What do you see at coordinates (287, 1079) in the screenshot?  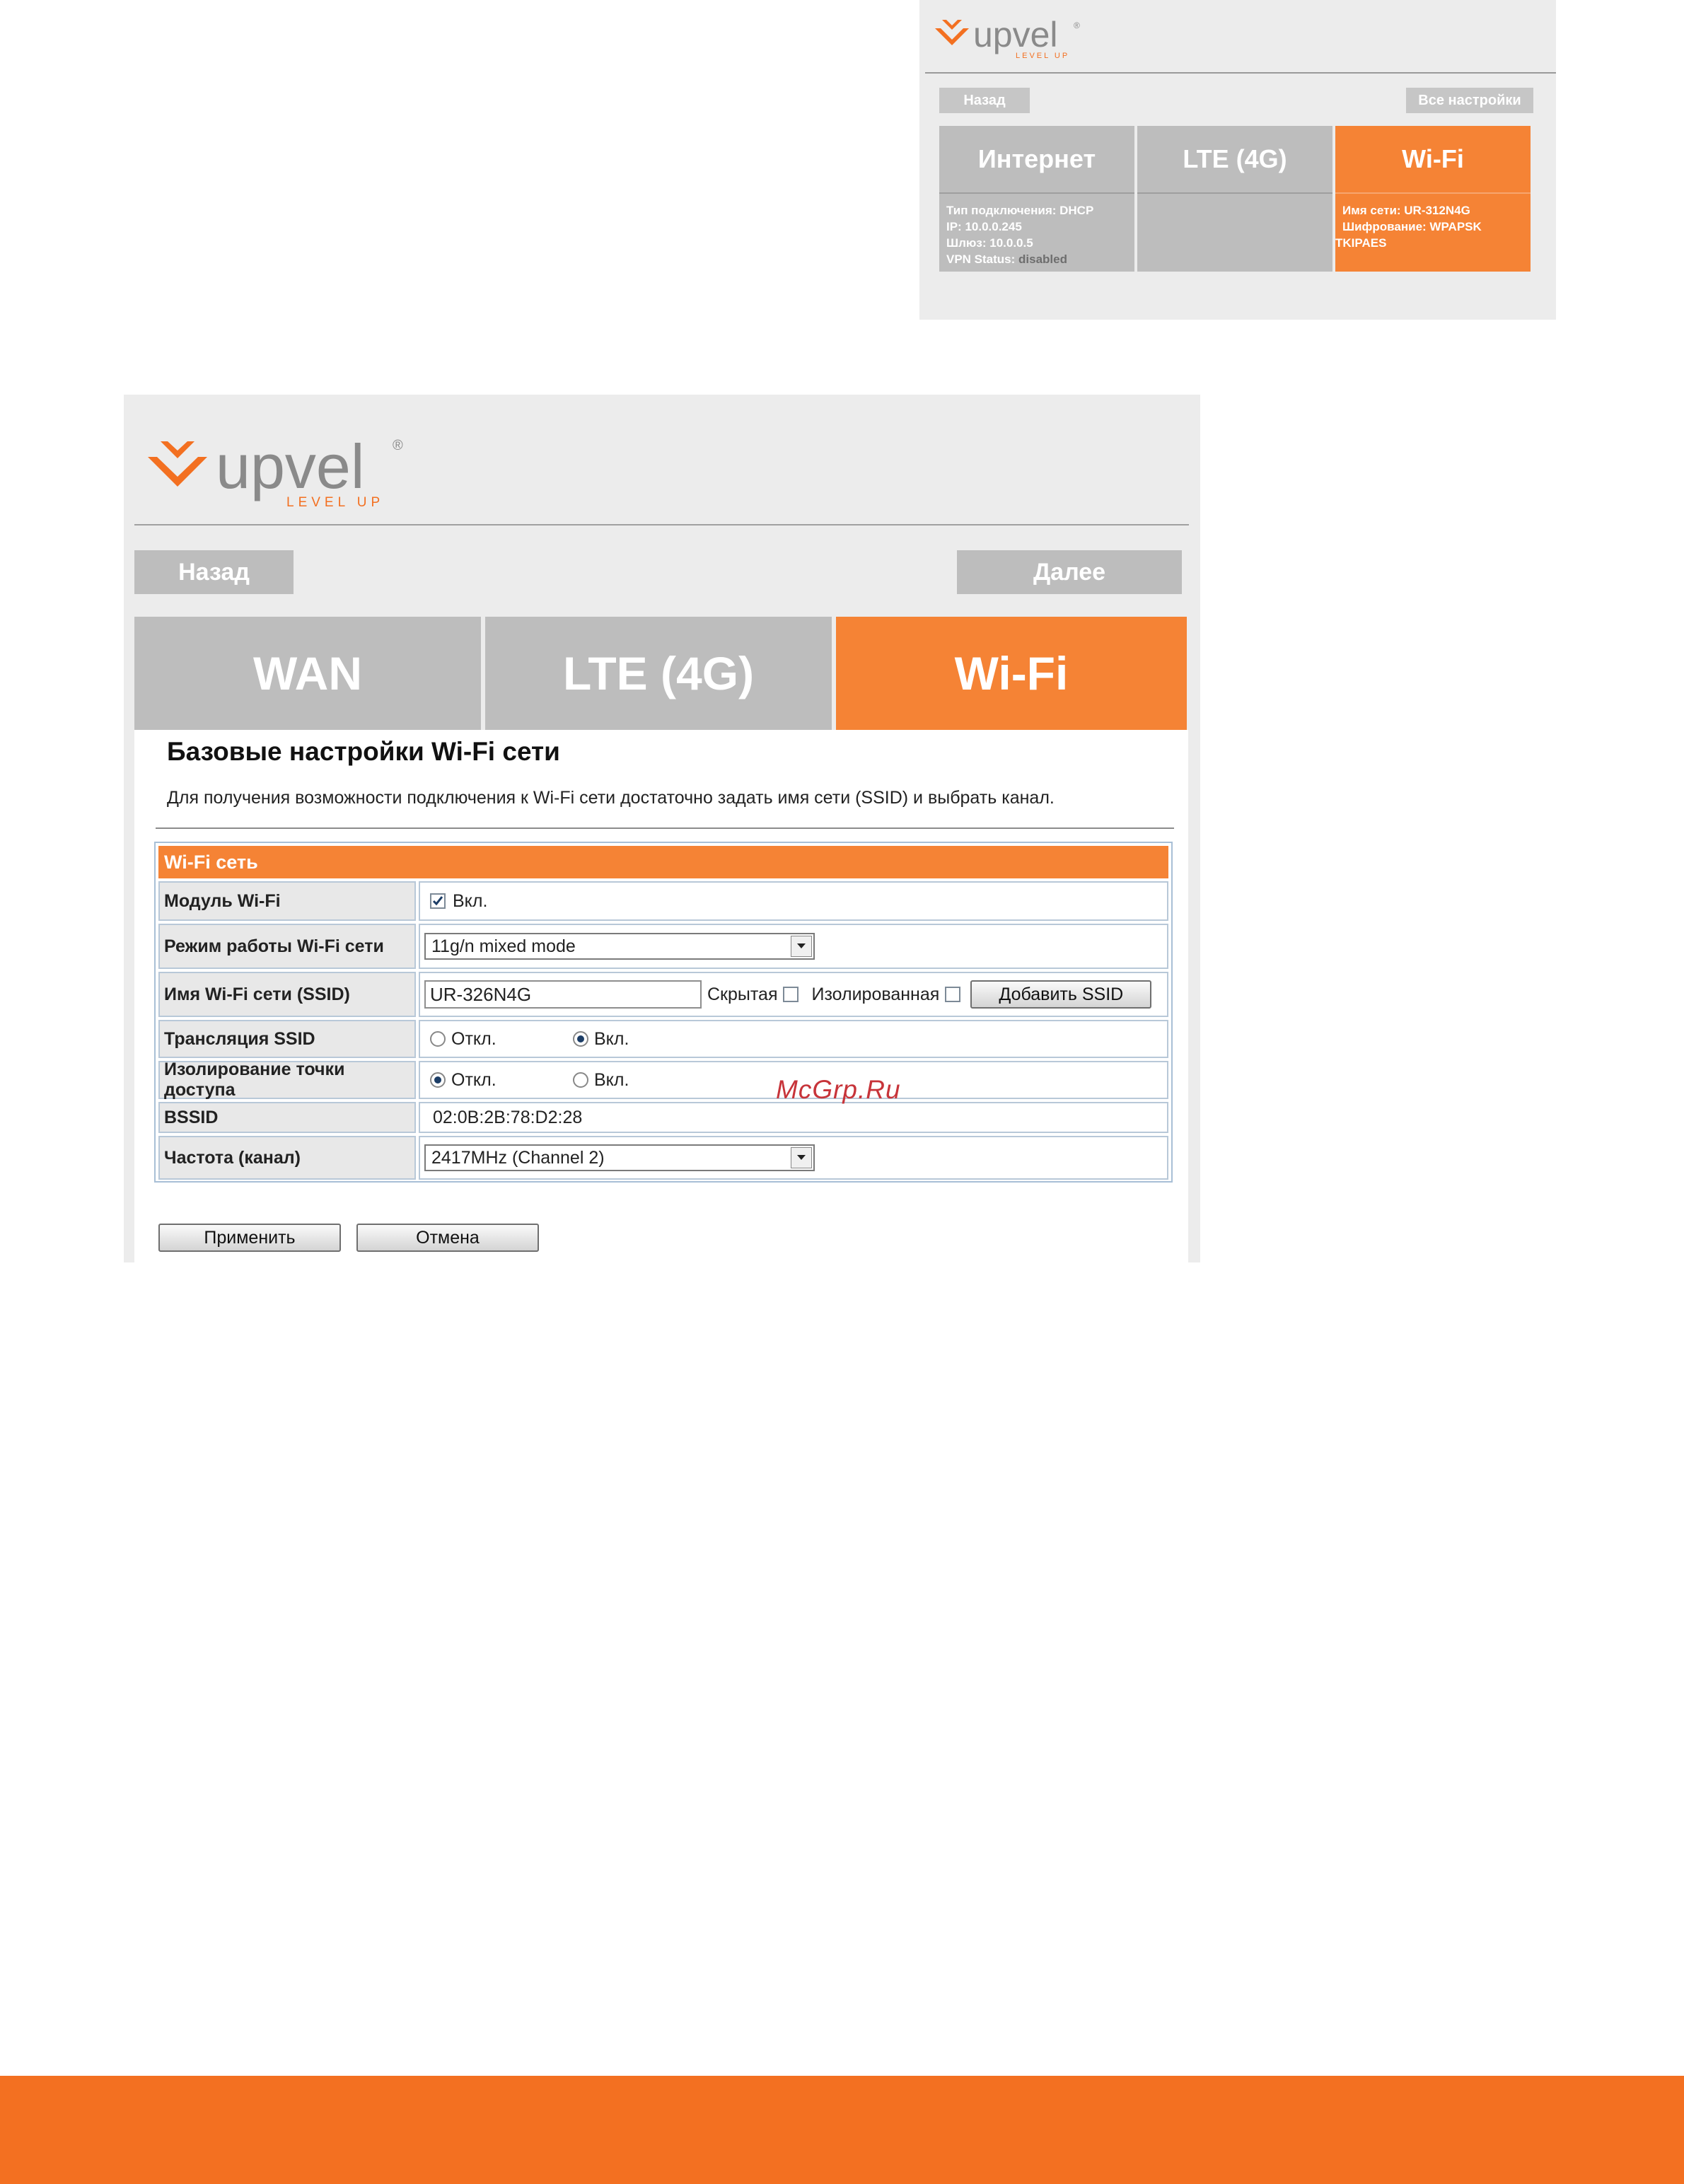 I see `ap-isolation-label: Изолирование точки доступа` at bounding box center [287, 1079].